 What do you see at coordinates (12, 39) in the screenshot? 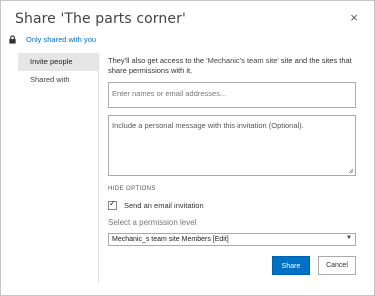
I see `lock-icon` at bounding box center [12, 39].